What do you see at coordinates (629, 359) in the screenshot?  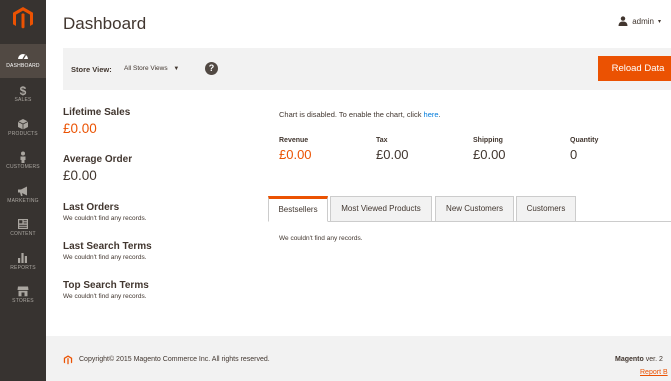 I see `brand-name: Magento` at bounding box center [629, 359].